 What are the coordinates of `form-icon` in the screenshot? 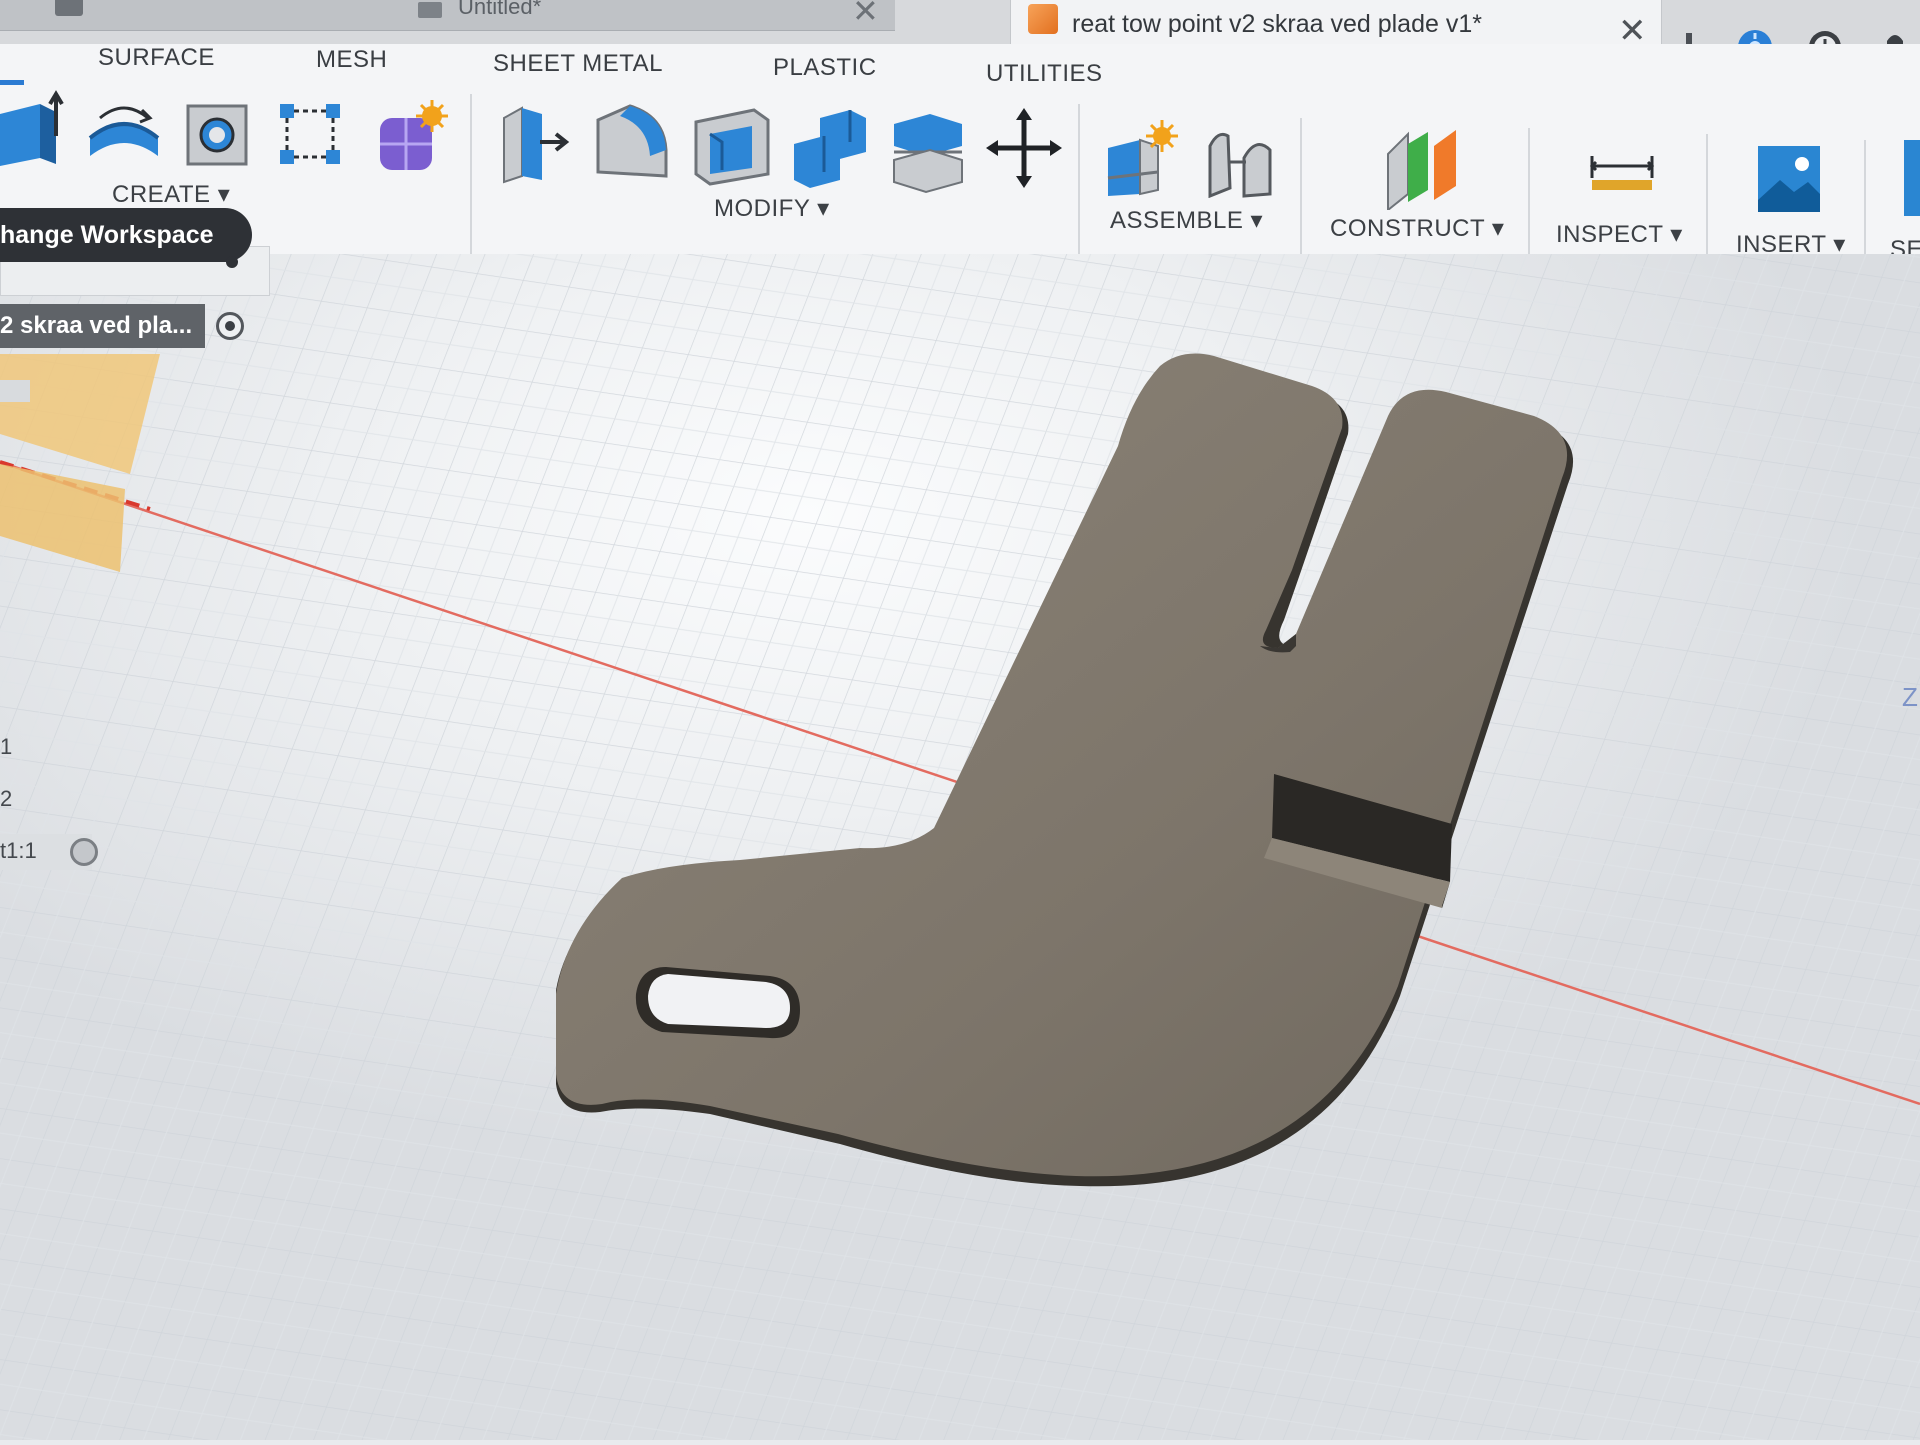 It's located at (412, 138).